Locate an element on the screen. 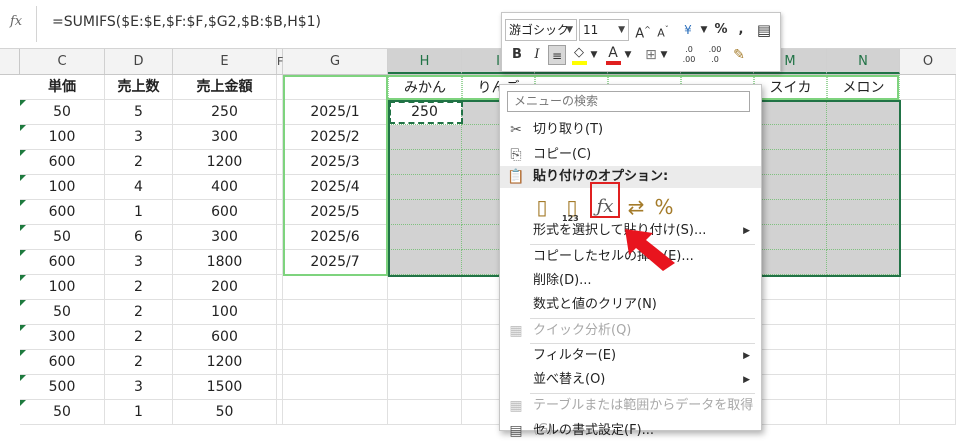  month-cell: 2025/3 is located at coordinates (335, 162).